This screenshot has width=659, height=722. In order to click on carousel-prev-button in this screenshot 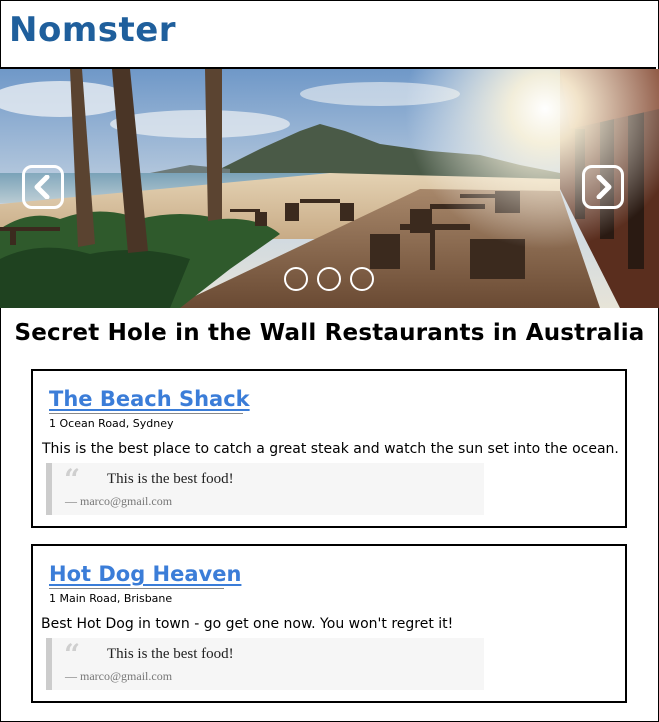, I will do `click(43, 187)`.